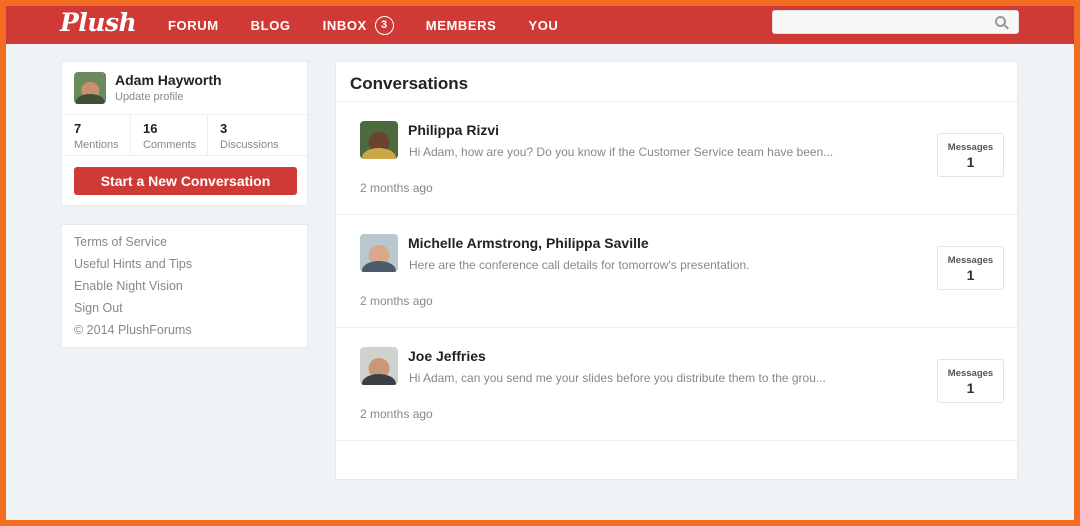 Image resolution: width=1080 pixels, height=526 pixels. Describe the element at coordinates (168, 80) in the screenshot. I see `user-name: Adam Hayworth` at that location.